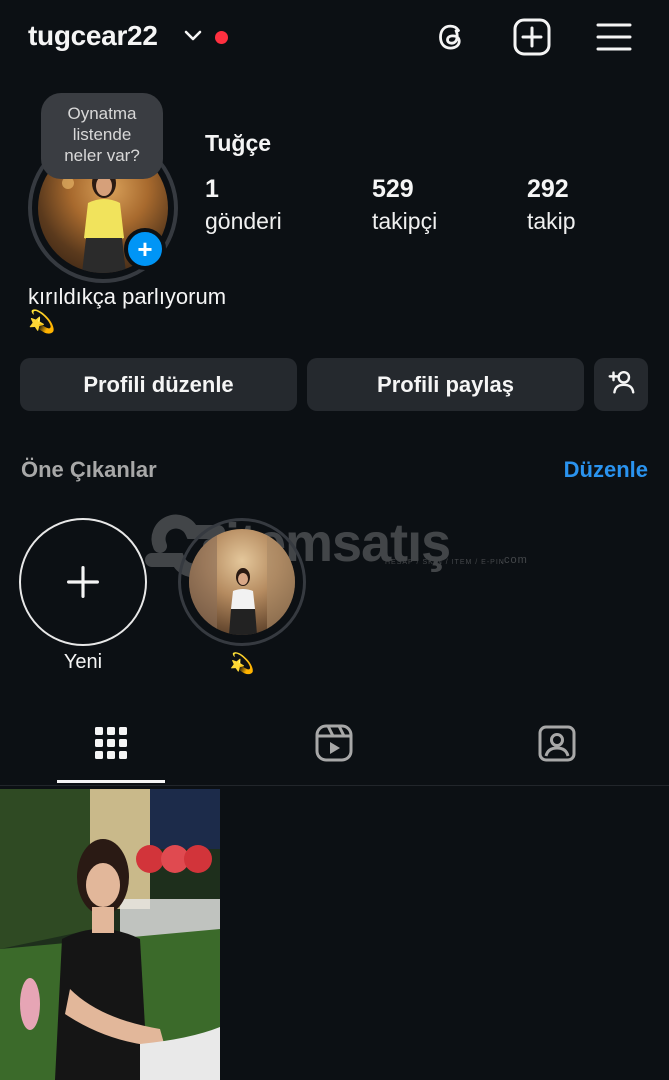 Image resolution: width=669 pixels, height=1080 pixels. What do you see at coordinates (83, 582) in the screenshot?
I see `plus-icon` at bounding box center [83, 582].